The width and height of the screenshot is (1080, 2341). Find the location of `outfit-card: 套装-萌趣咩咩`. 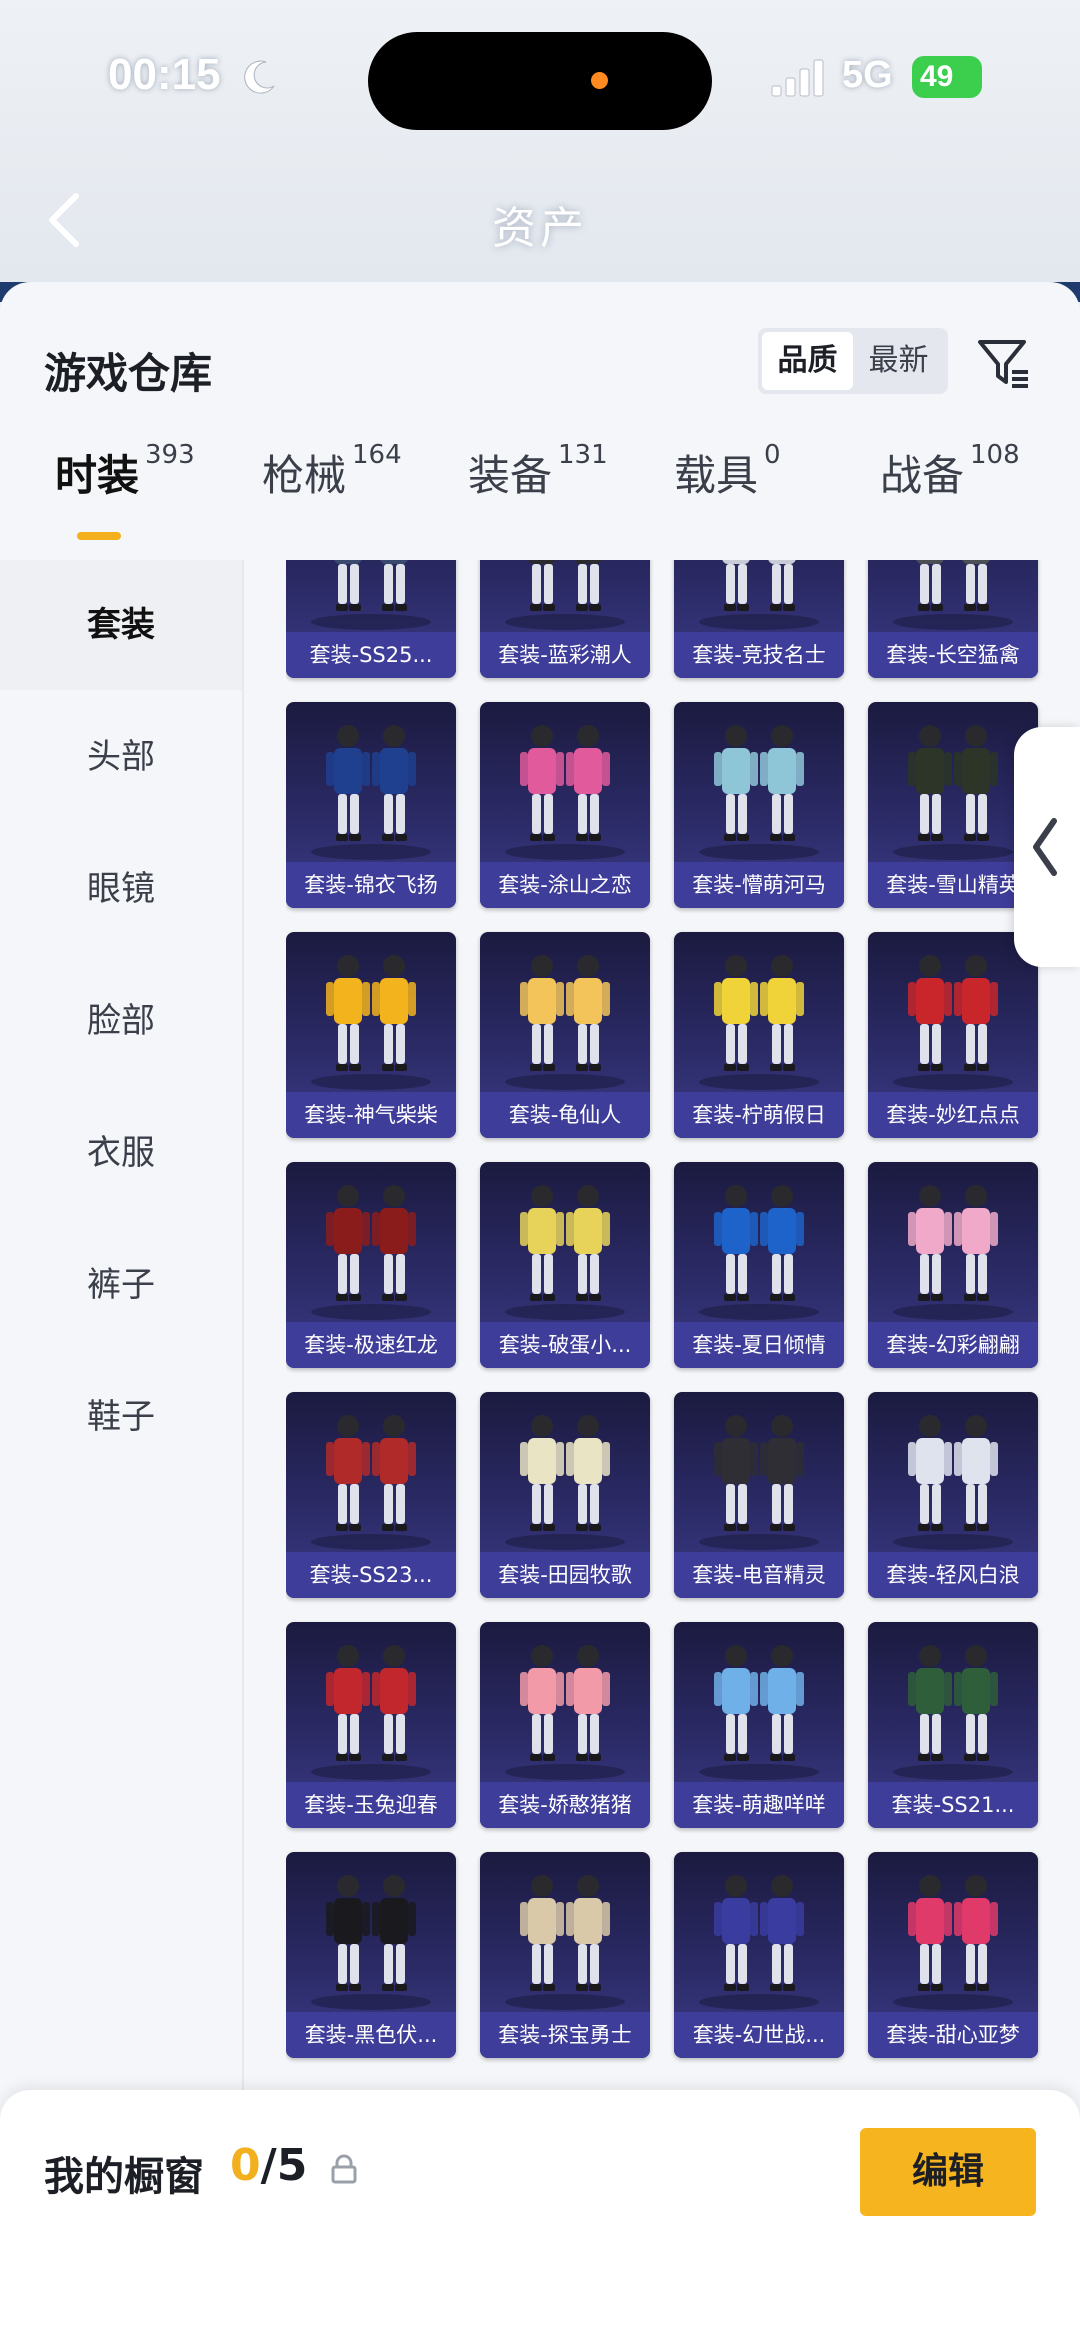

outfit-card: 套装-萌趣咩咩 is located at coordinates (759, 1725).